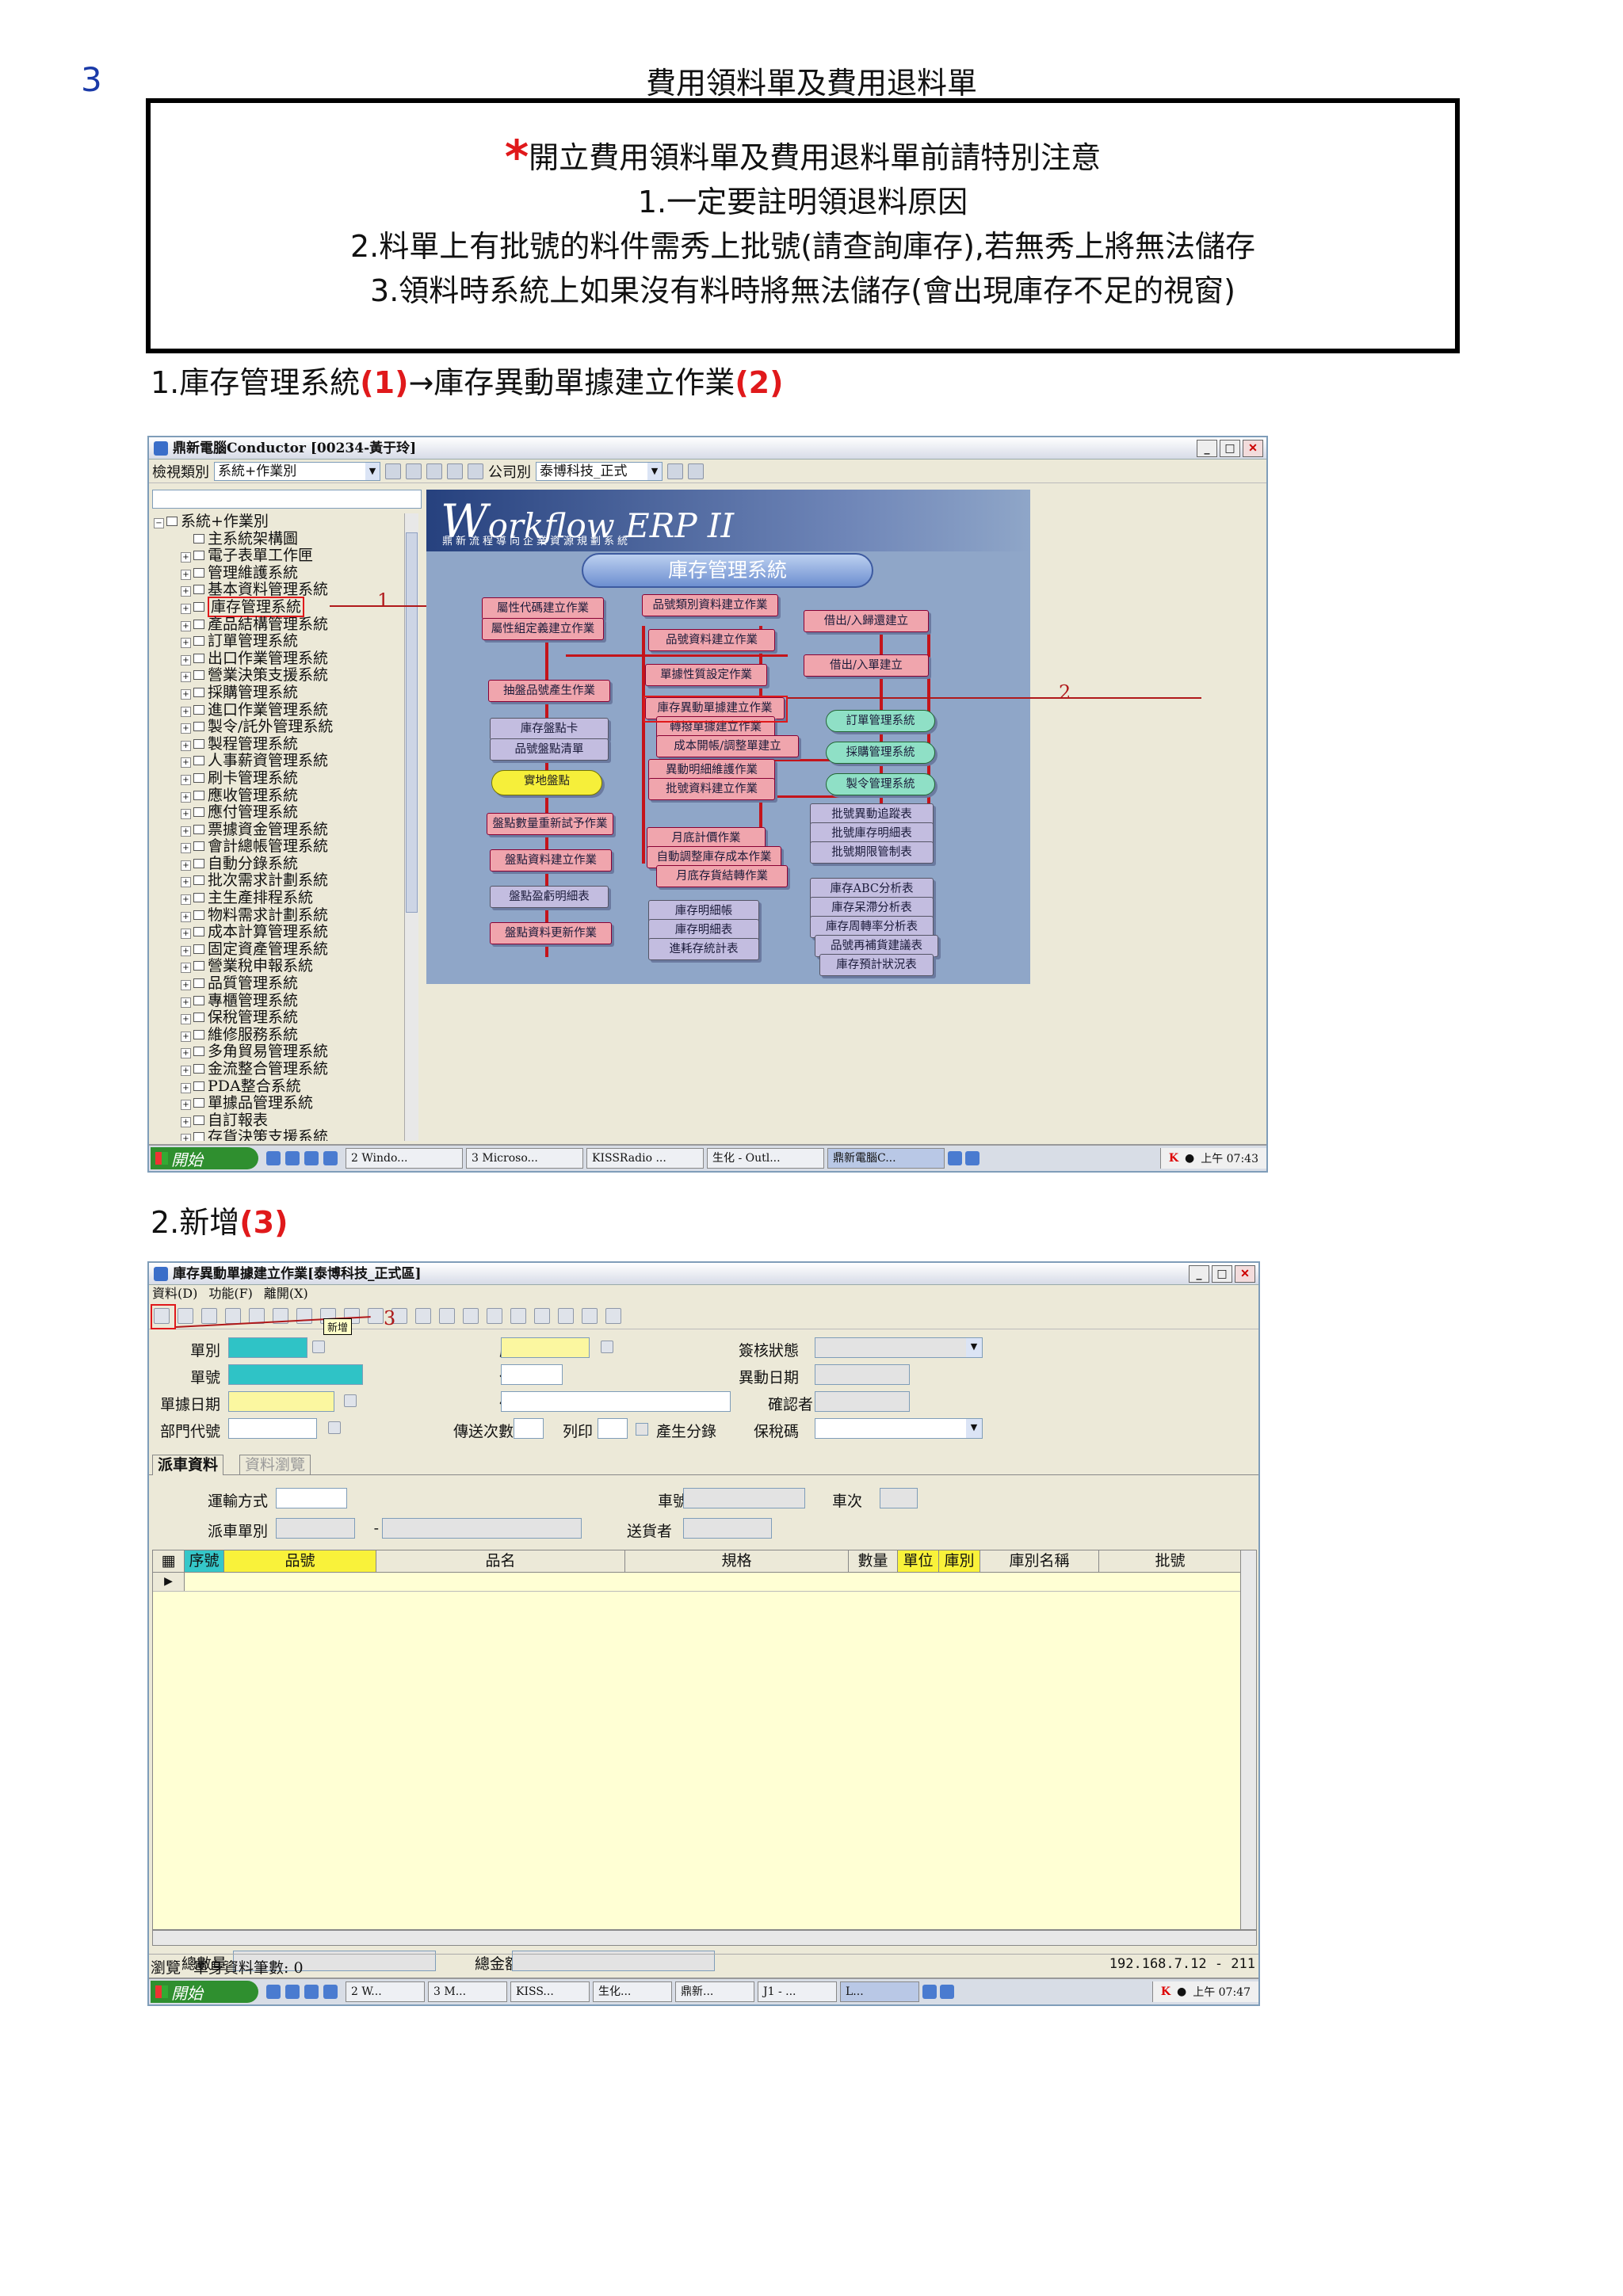 The height and width of the screenshot is (2296, 1623). Describe the element at coordinates (286, 1293) in the screenshot. I see `menu-exit: 離開(X)` at that location.